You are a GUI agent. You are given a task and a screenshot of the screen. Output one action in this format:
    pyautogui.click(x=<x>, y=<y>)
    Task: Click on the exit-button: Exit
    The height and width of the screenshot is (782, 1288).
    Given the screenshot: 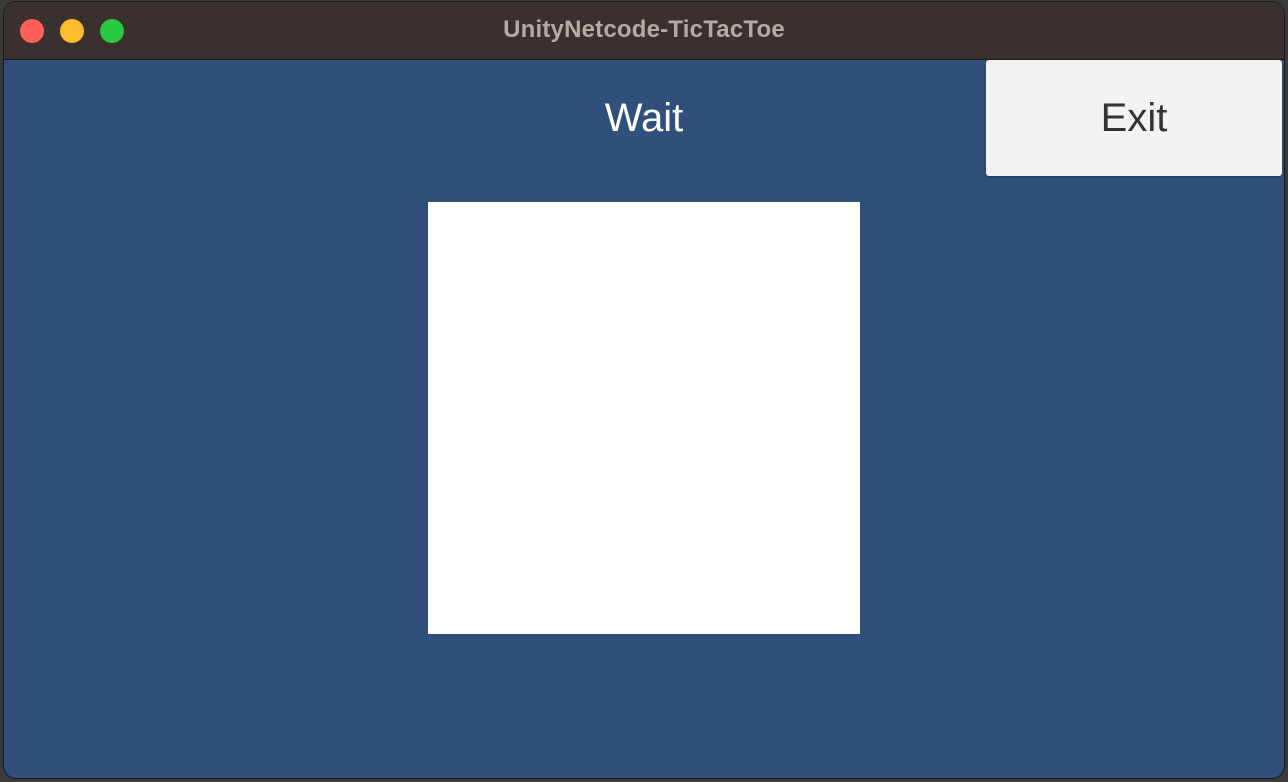 What is the action you would take?
    pyautogui.click(x=1134, y=118)
    